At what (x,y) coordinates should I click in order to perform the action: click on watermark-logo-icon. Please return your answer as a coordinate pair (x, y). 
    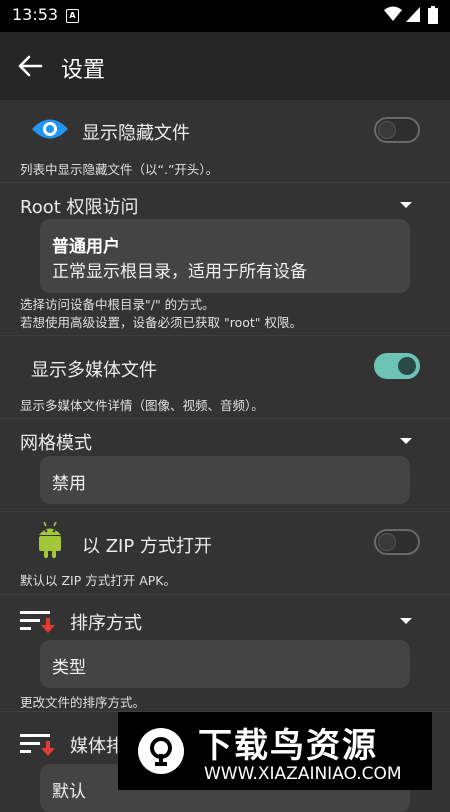
    Looking at the image, I should click on (161, 751).